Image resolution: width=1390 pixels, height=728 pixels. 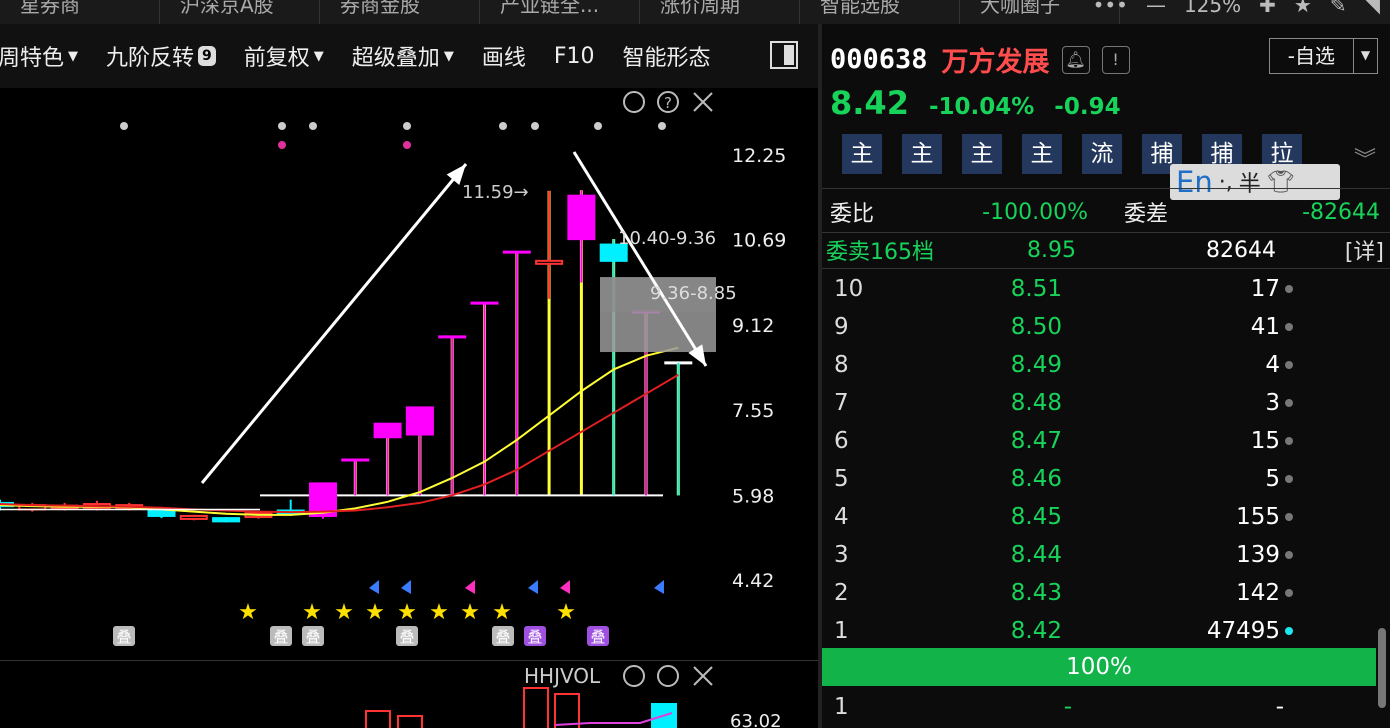 What do you see at coordinates (240, 12) in the screenshot?
I see `top-tab: 沪深京A股` at bounding box center [240, 12].